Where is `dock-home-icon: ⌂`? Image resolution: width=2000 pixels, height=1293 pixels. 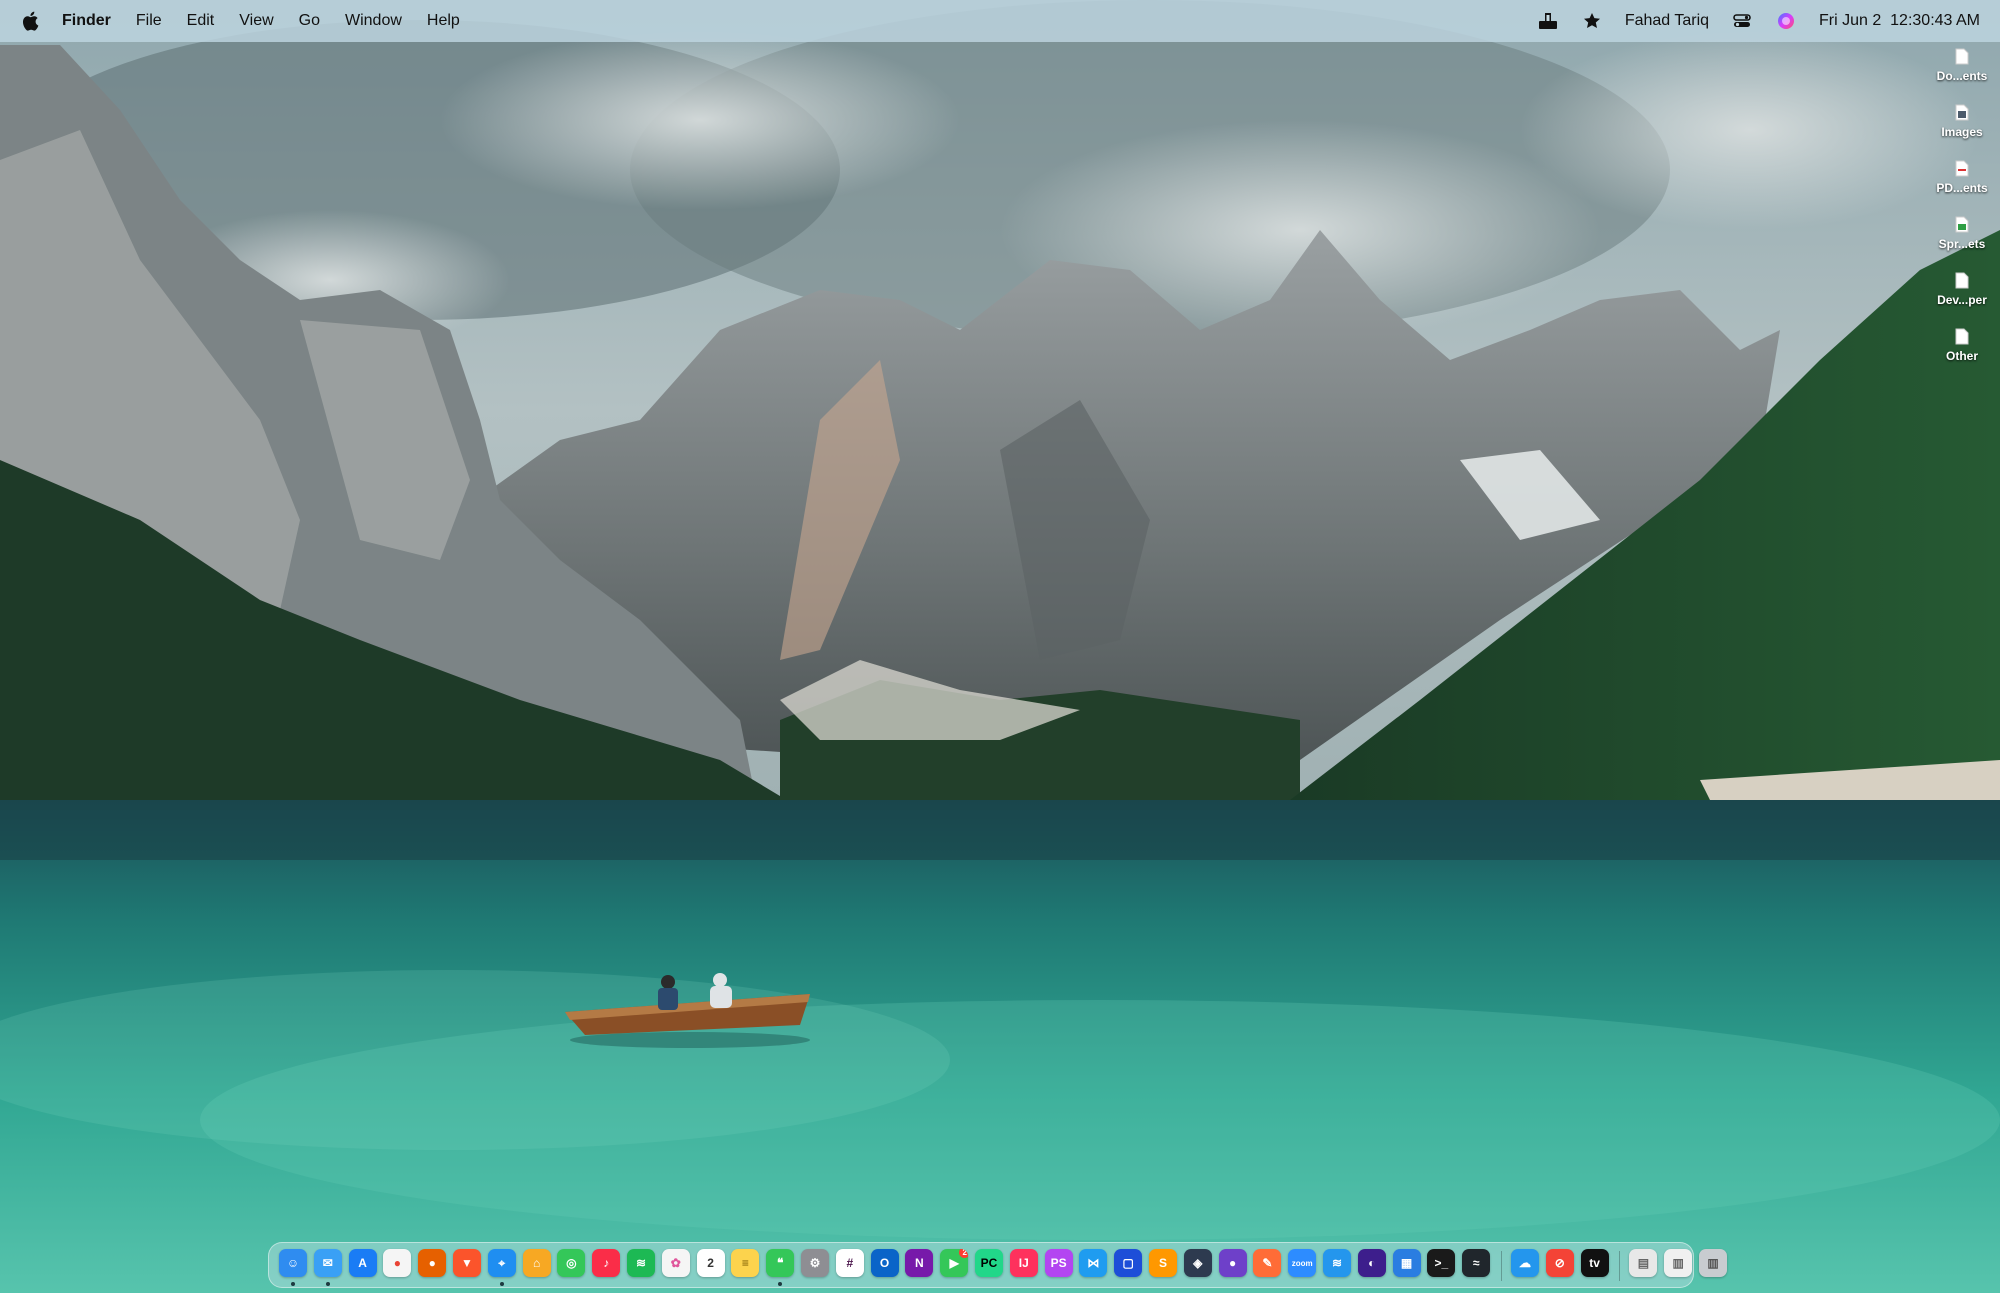 dock-home-icon: ⌂ is located at coordinates (536, 1263).